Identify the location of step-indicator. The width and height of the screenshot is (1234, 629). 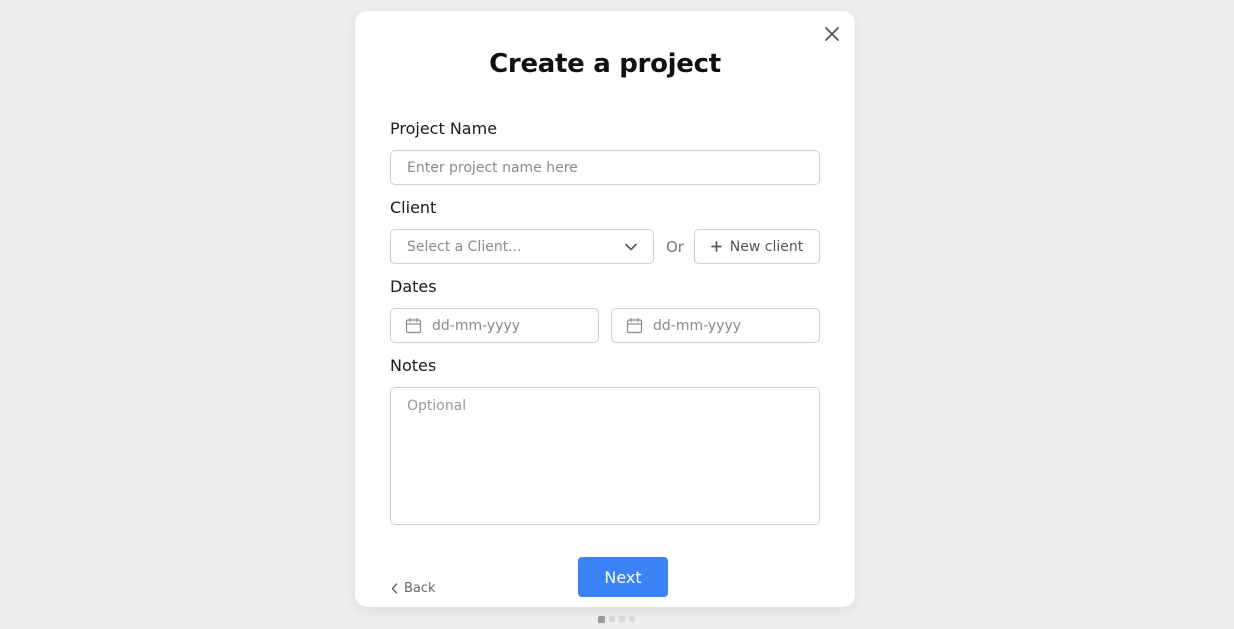
(616, 619).